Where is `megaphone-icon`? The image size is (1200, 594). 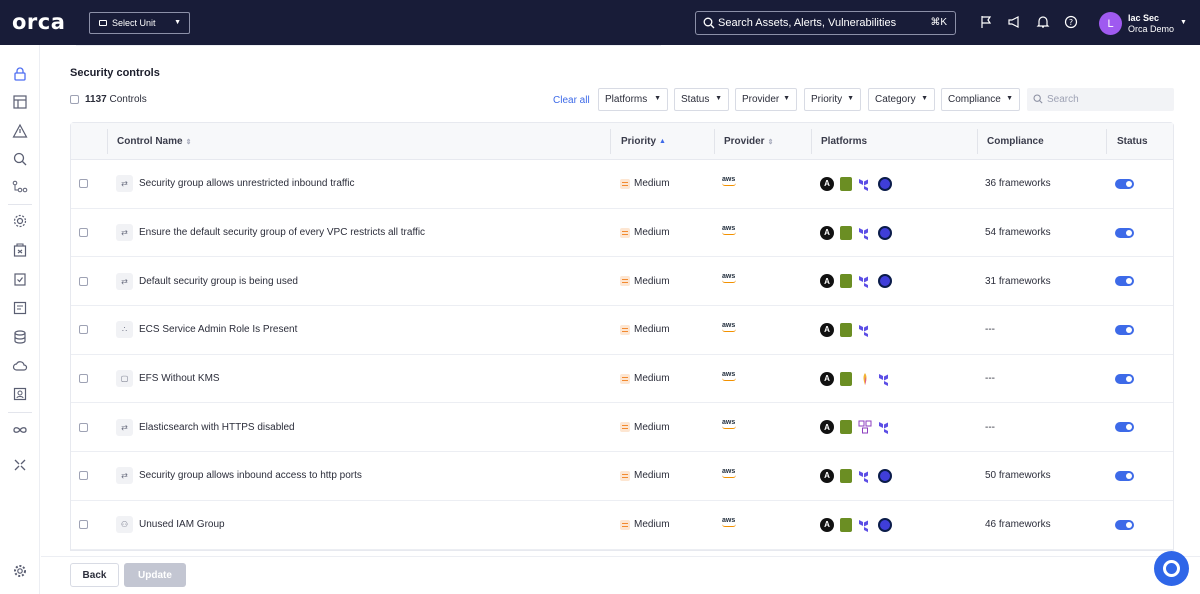 megaphone-icon is located at coordinates (1014, 22).